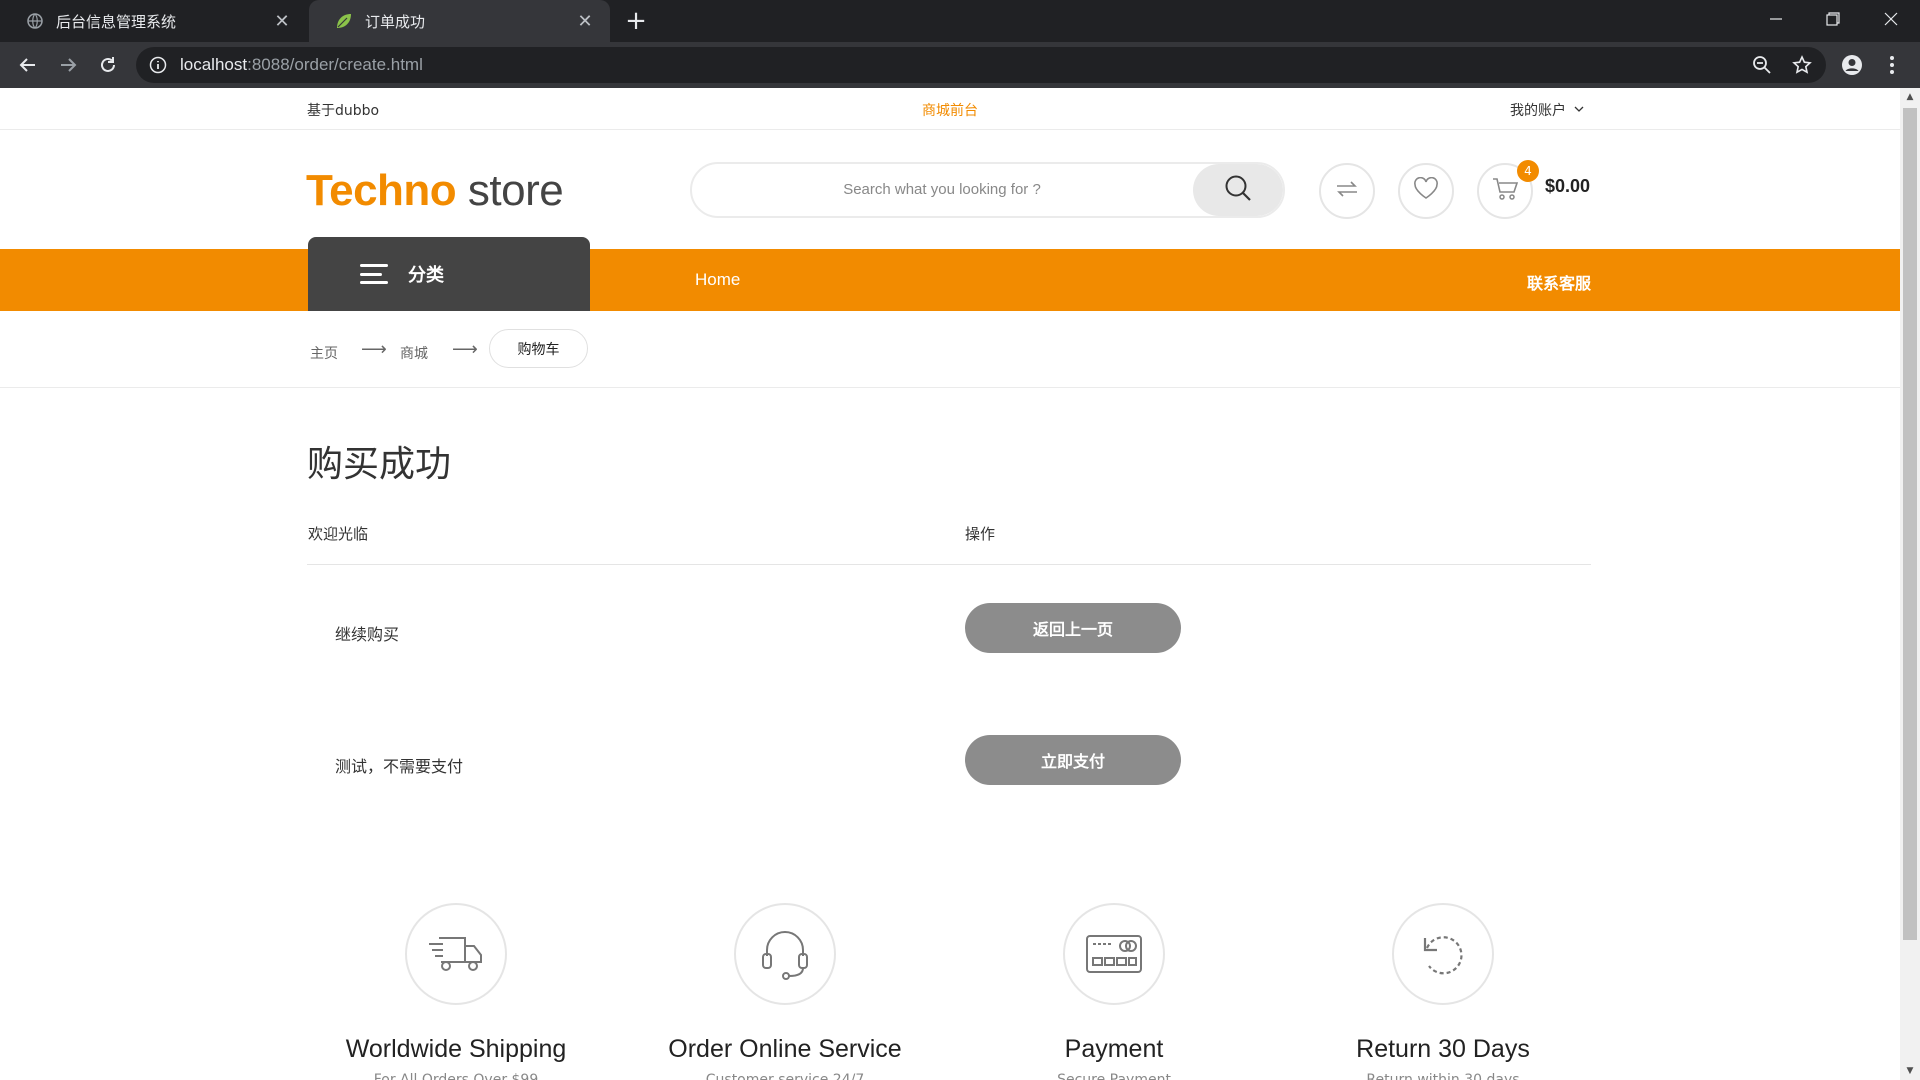 The image size is (1920, 1080). Describe the element at coordinates (379, 464) in the screenshot. I see `page-title: 购买成功` at that location.